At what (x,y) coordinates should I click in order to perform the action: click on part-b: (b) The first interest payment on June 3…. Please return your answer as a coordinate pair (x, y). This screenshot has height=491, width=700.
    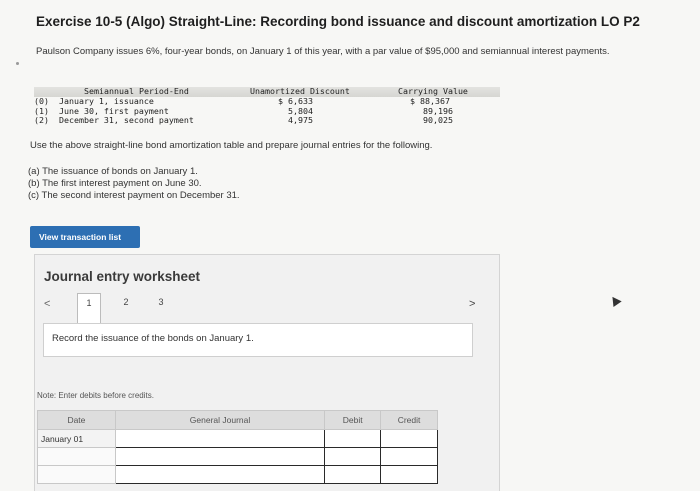
    Looking at the image, I should click on (115, 183).